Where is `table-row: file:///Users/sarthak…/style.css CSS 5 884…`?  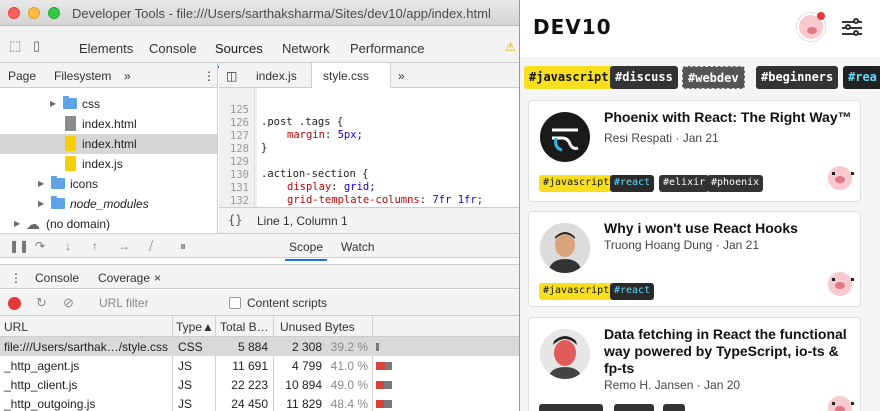
table-row: file:///Users/sarthak…/style.css CSS 5 884… is located at coordinates (259, 346).